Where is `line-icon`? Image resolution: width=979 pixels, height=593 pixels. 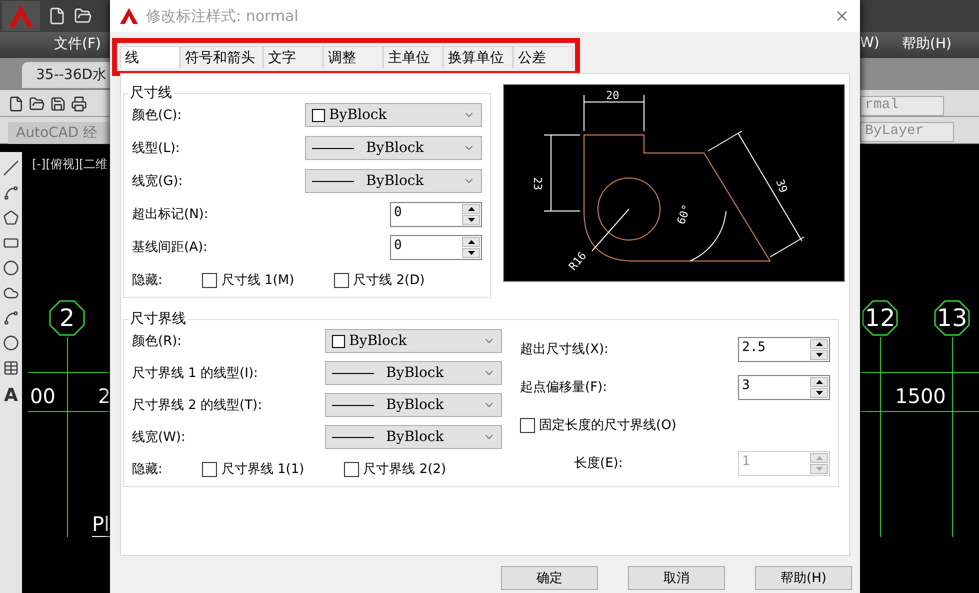 line-icon is located at coordinates (11, 168).